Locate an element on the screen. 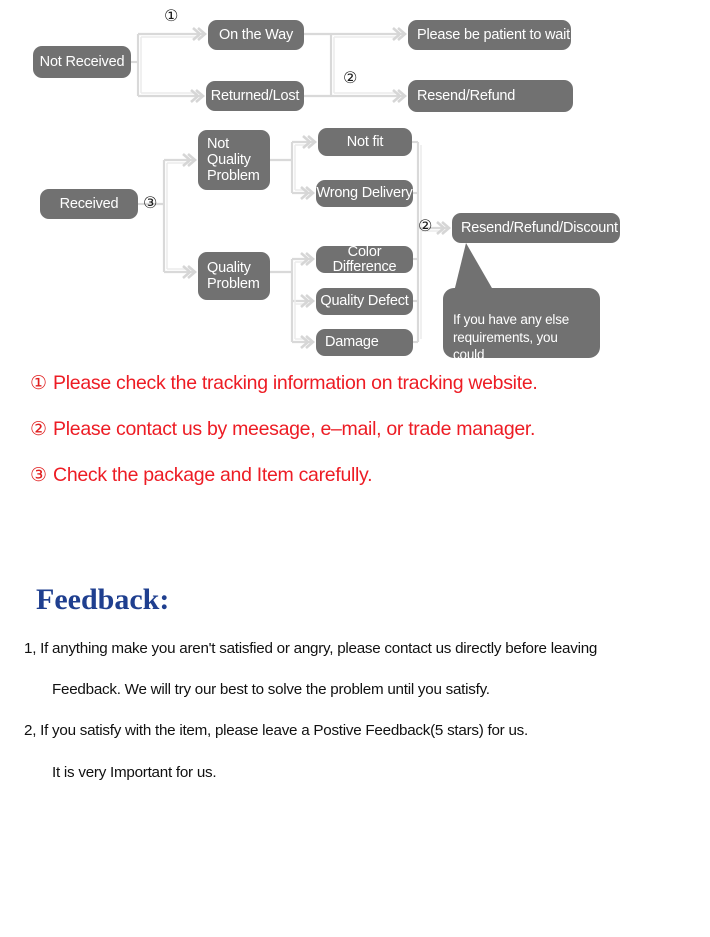 Image resolution: width=710 pixels, height=937 pixels. feedback-heading: Feedback: is located at coordinates (103, 599).